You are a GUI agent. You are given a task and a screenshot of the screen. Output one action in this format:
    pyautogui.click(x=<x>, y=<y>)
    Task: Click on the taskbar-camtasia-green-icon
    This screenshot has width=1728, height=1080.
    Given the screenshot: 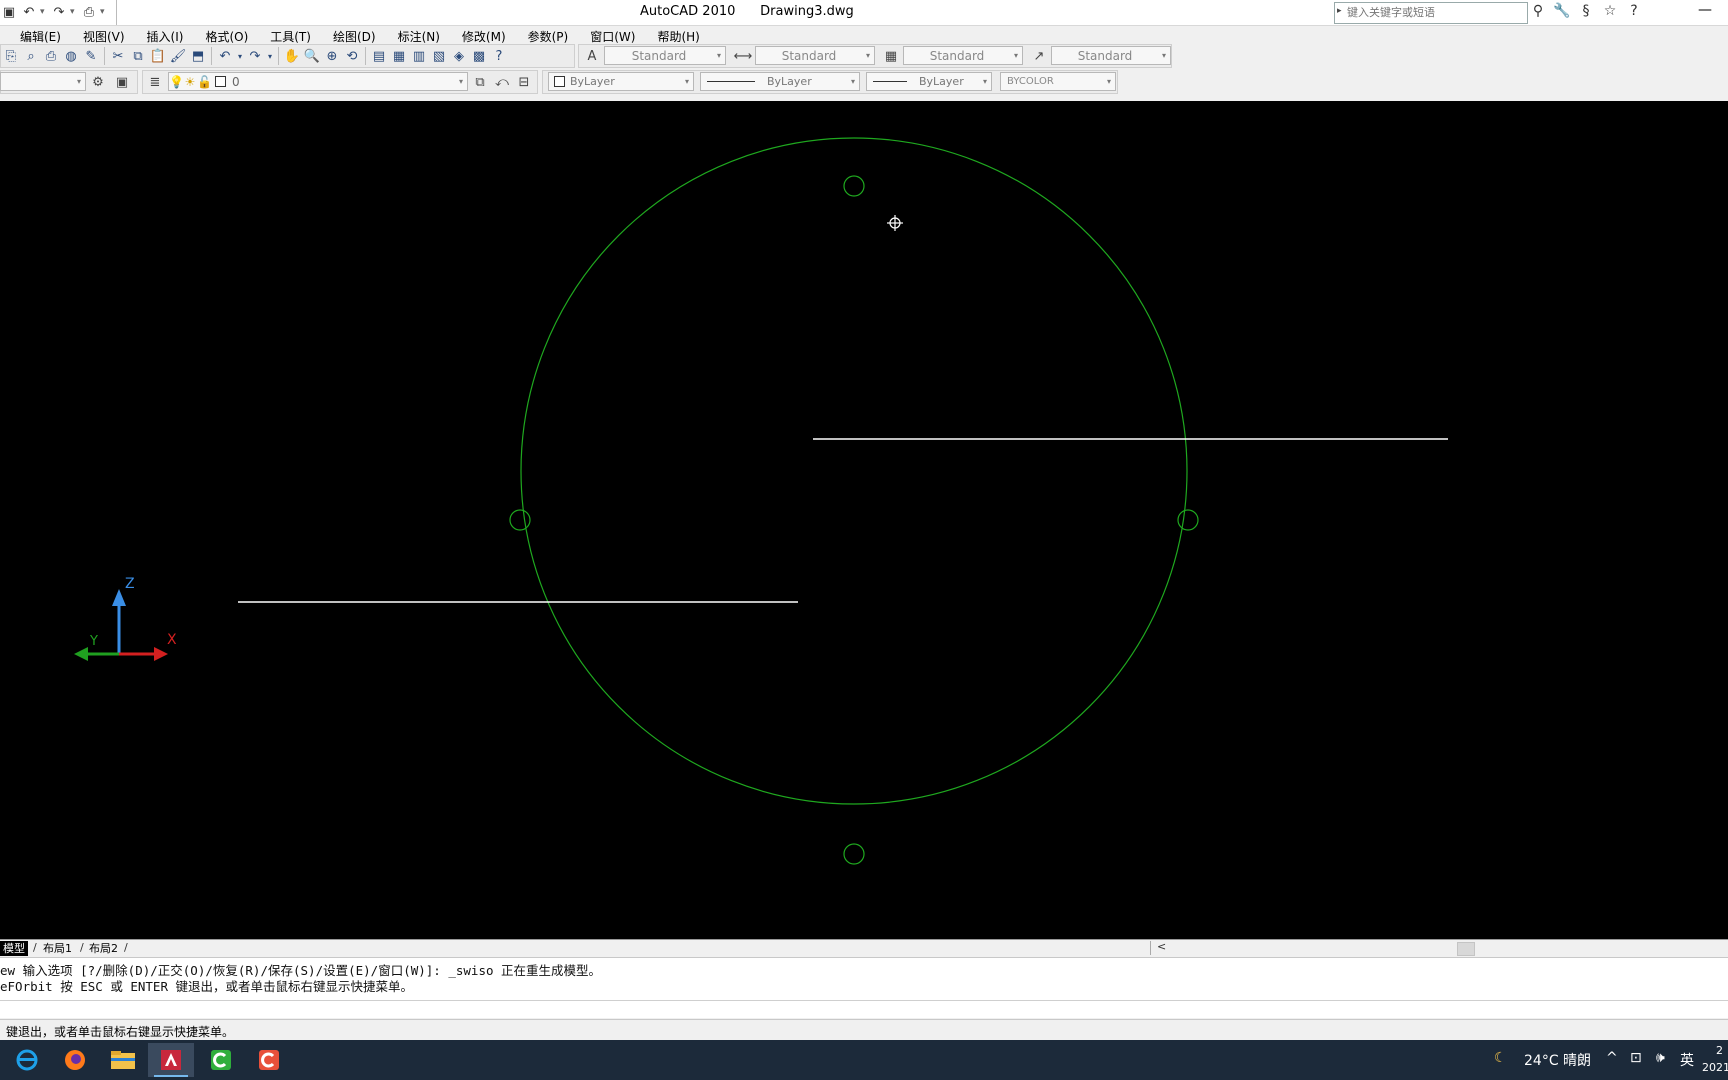 What is the action you would take?
    pyautogui.click(x=221, y=1060)
    